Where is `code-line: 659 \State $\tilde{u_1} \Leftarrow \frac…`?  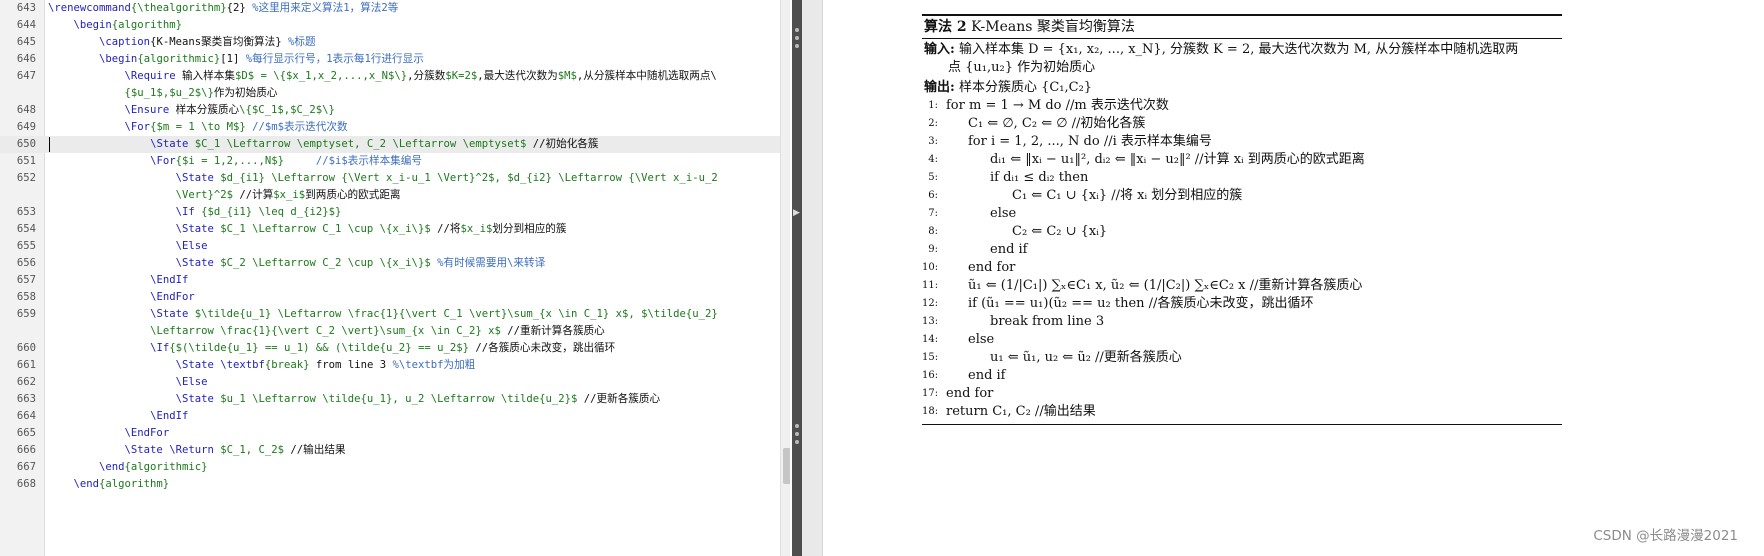 code-line: 659 \State $\tilde{u_1} \Leftarrow \frac… is located at coordinates (390, 314).